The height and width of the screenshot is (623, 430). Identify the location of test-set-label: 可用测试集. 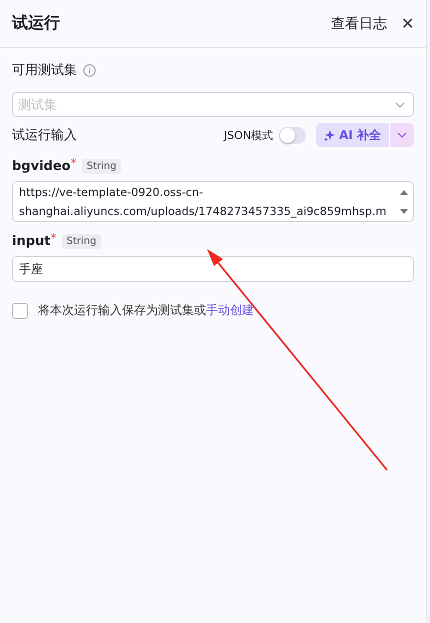
(44, 70).